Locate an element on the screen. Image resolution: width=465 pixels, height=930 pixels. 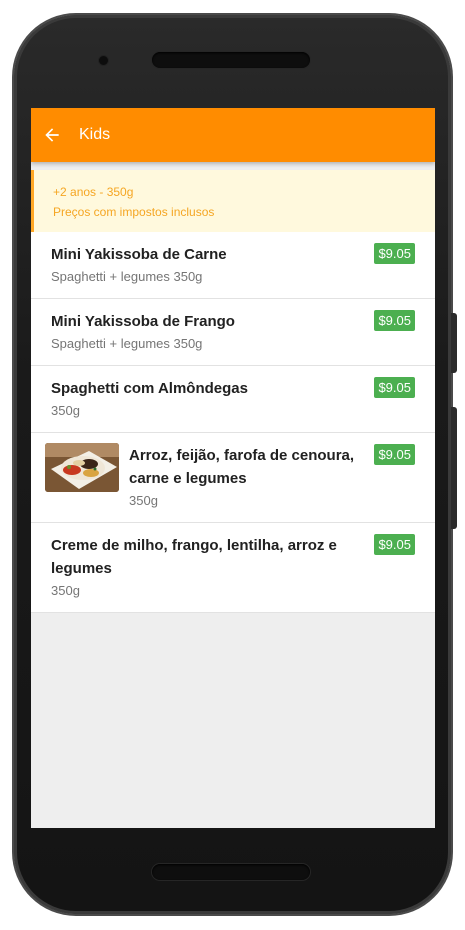
item-name: Mini Yakissoba de Carne is located at coordinates (139, 254).